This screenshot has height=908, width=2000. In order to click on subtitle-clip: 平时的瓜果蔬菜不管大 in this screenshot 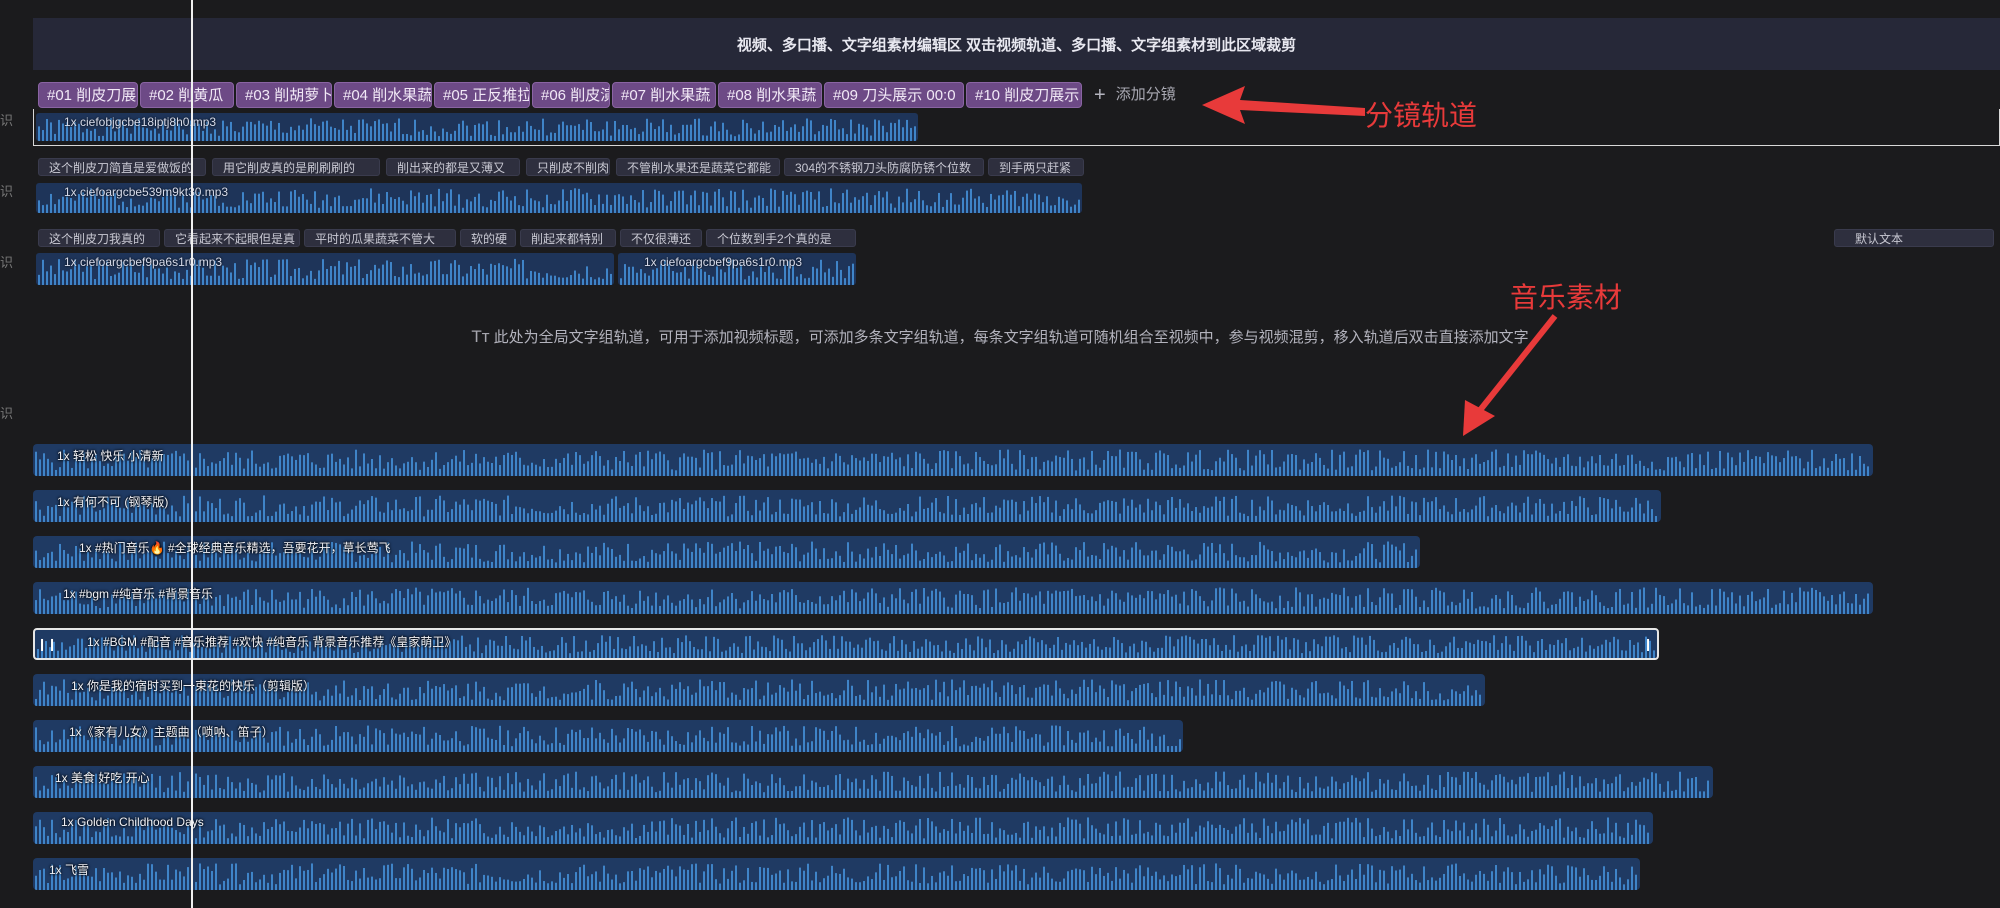, I will do `click(380, 238)`.